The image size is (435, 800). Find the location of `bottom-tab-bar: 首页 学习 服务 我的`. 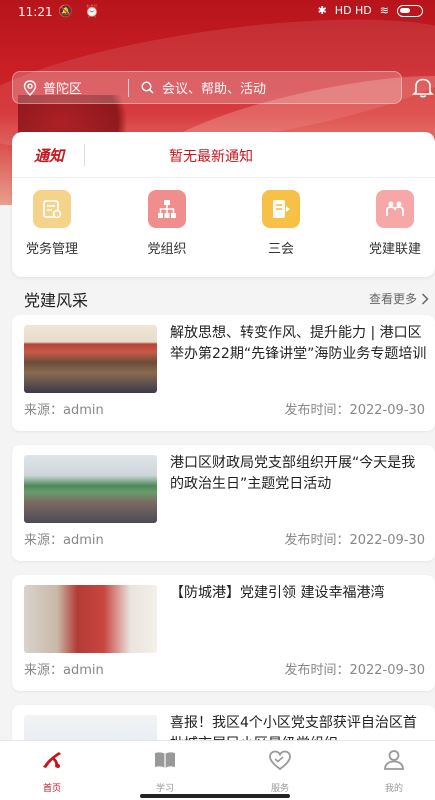

bottom-tab-bar: 首页 学习 服务 我的 is located at coordinates (217, 770).